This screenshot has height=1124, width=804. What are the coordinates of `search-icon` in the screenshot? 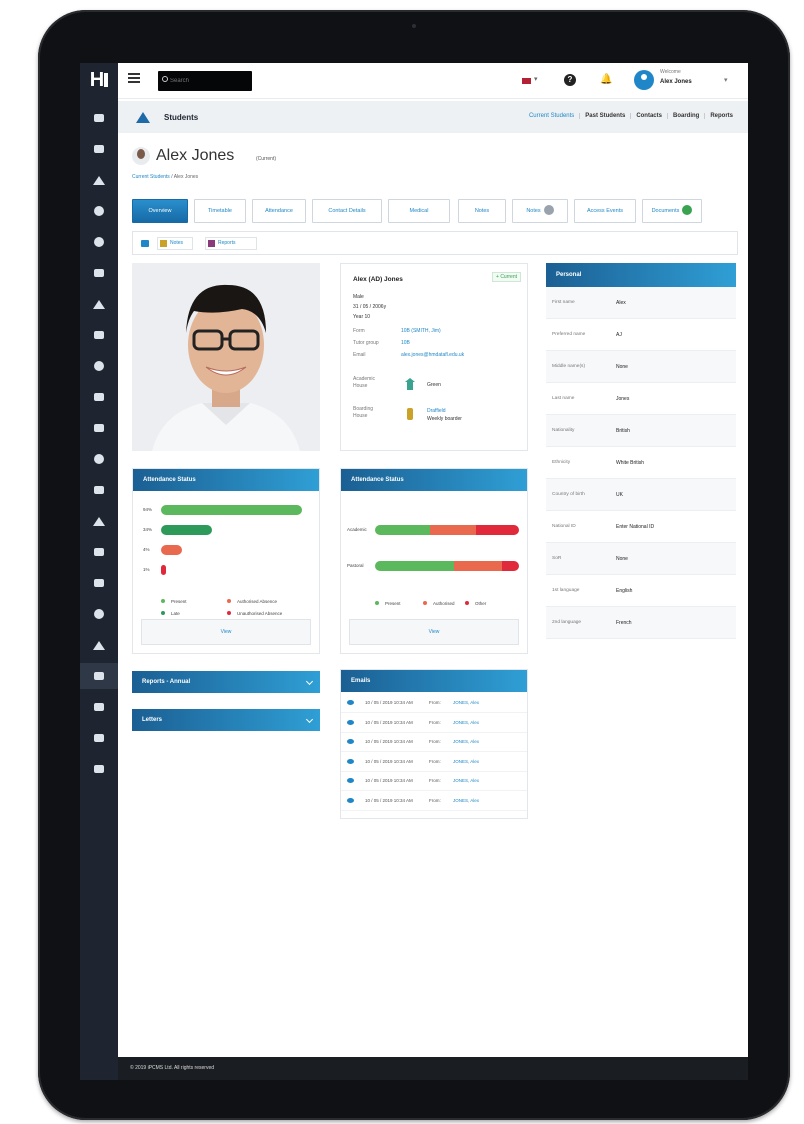 It's located at (165, 79).